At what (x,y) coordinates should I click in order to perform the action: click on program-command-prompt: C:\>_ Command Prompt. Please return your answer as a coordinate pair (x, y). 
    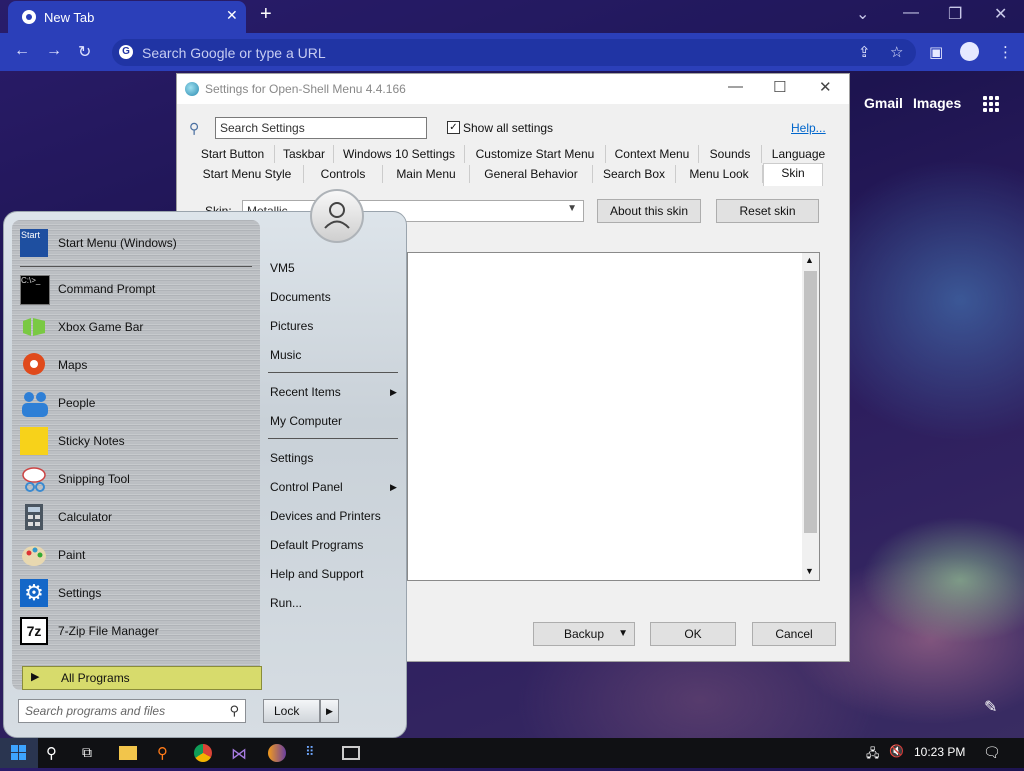
    Looking at the image, I should click on (136, 289).